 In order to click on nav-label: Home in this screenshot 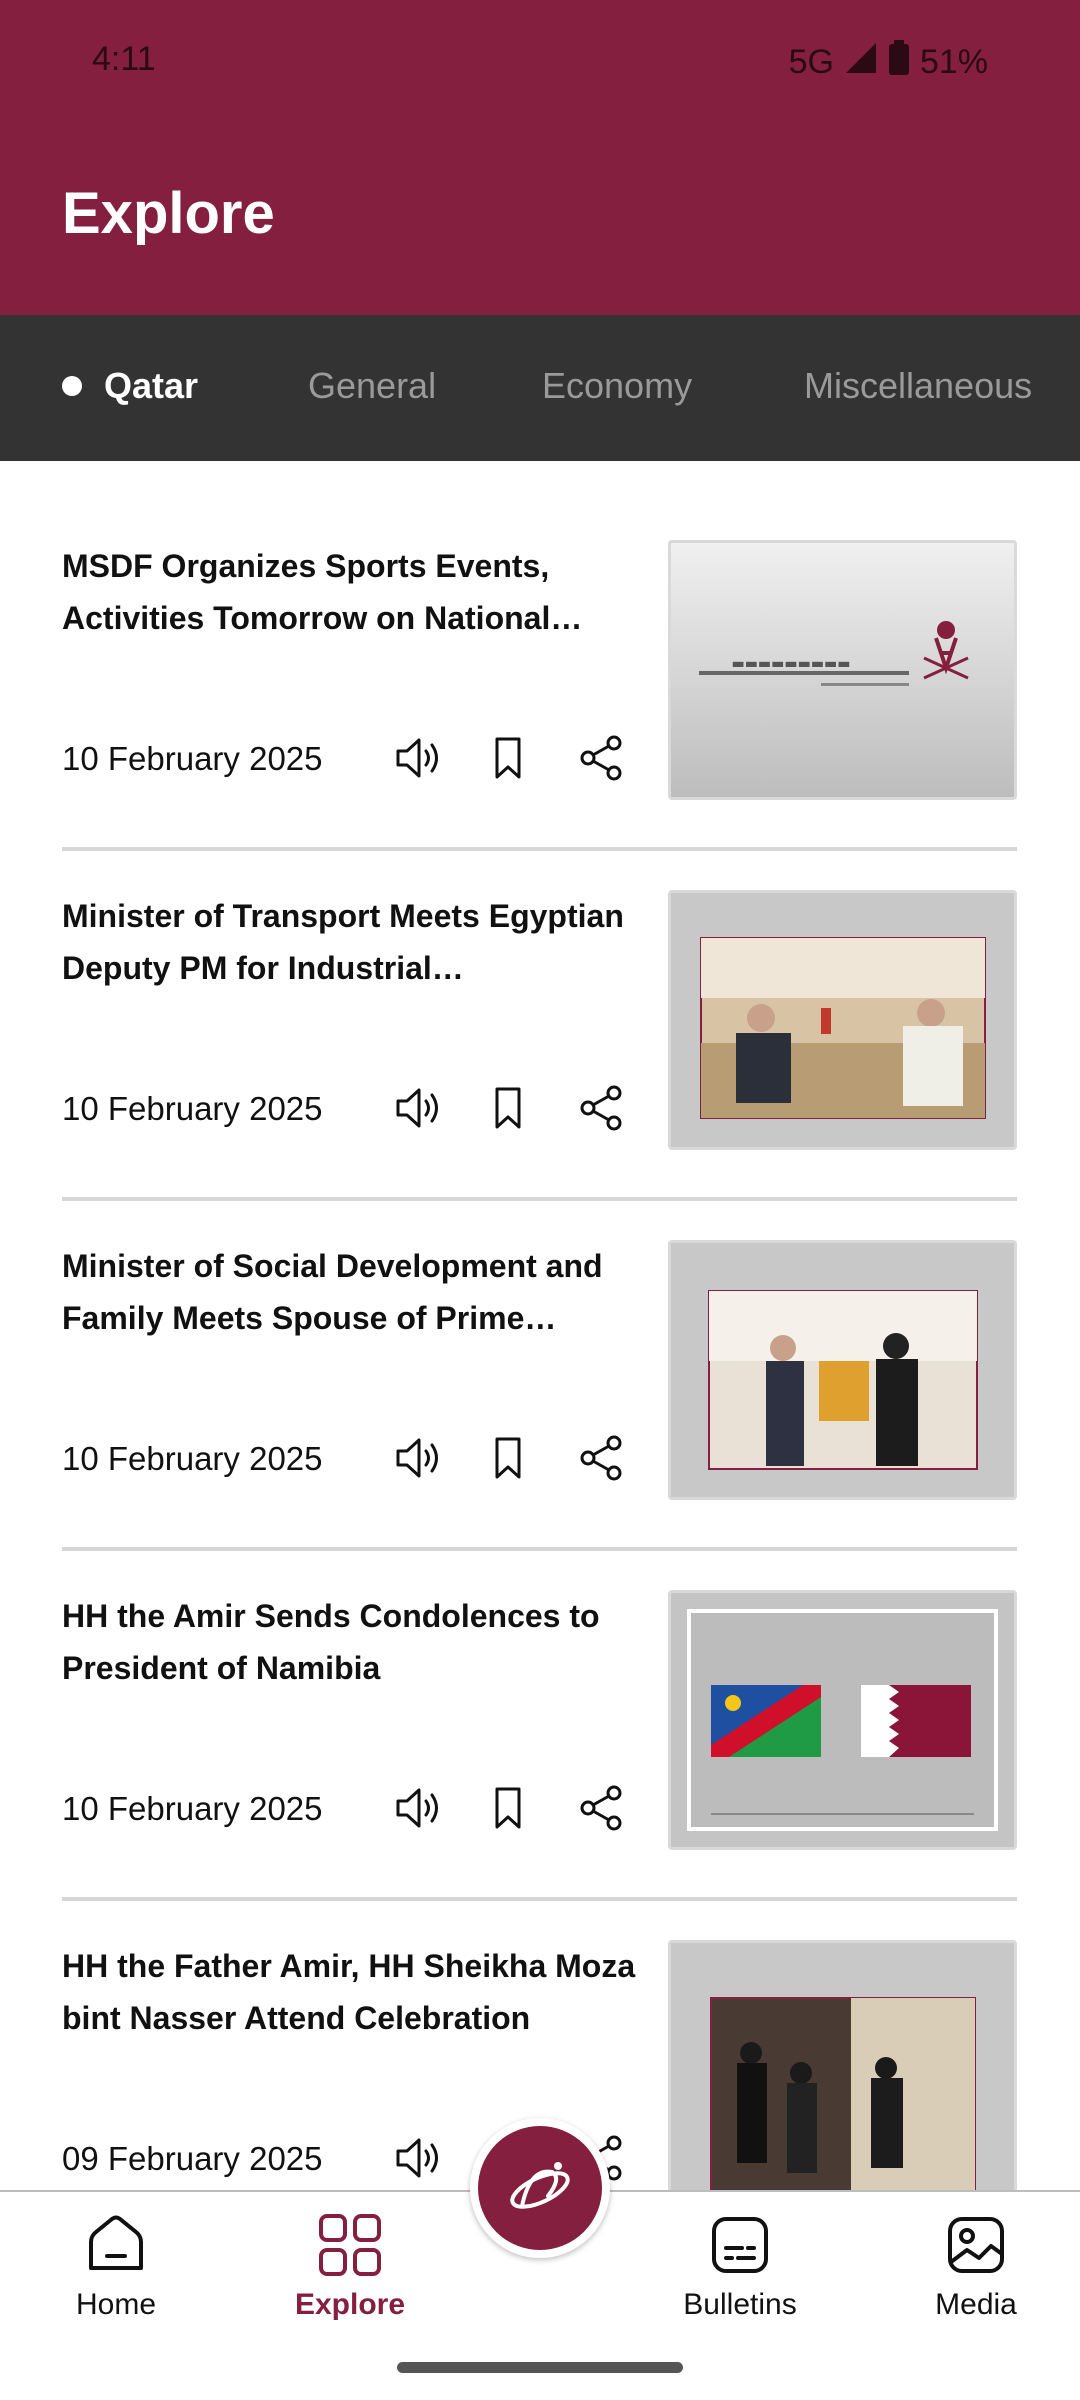, I will do `click(116, 2304)`.